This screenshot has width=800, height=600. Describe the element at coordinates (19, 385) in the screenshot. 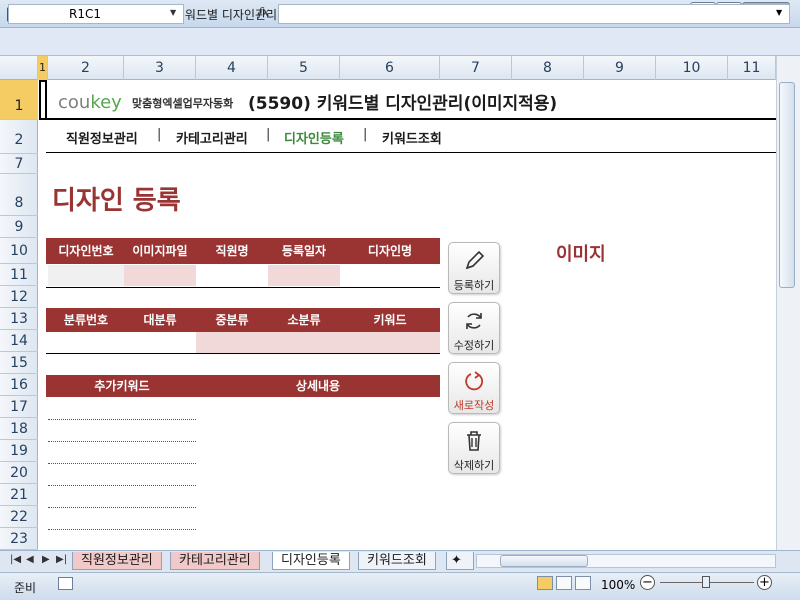

I see `row-header: 16` at that location.